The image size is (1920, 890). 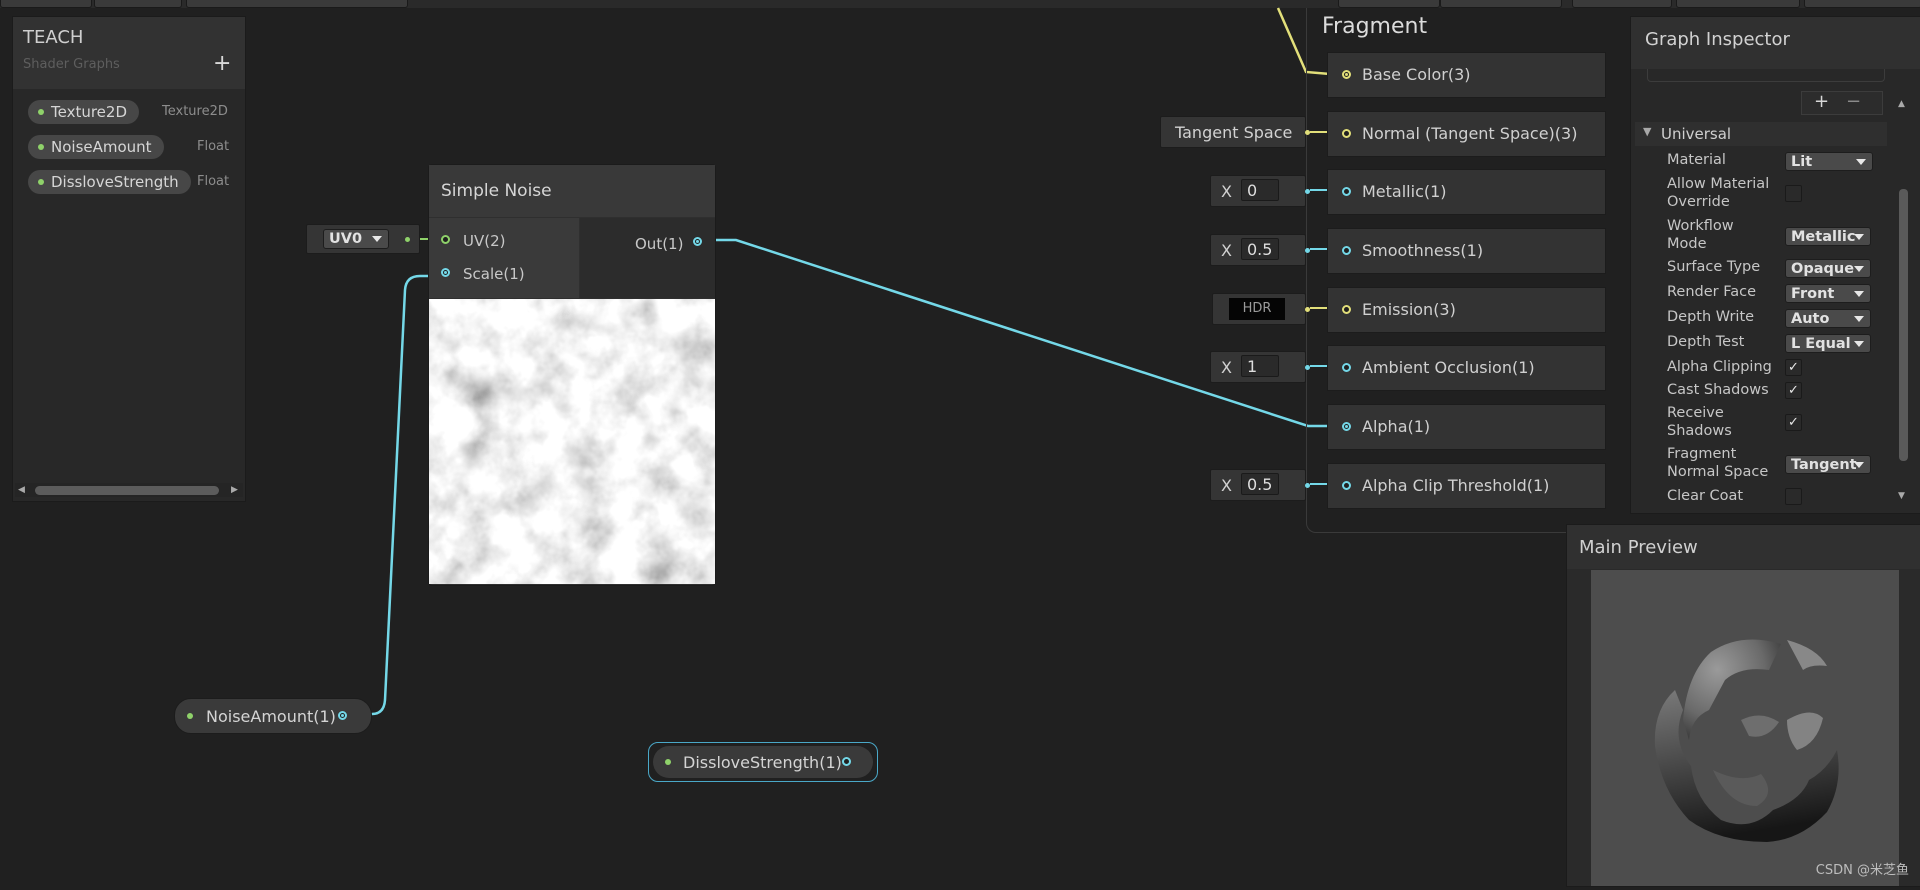 I want to click on block-alpha-clip-threshold: Alpha Clip Threshold(1), so click(x=1466, y=486).